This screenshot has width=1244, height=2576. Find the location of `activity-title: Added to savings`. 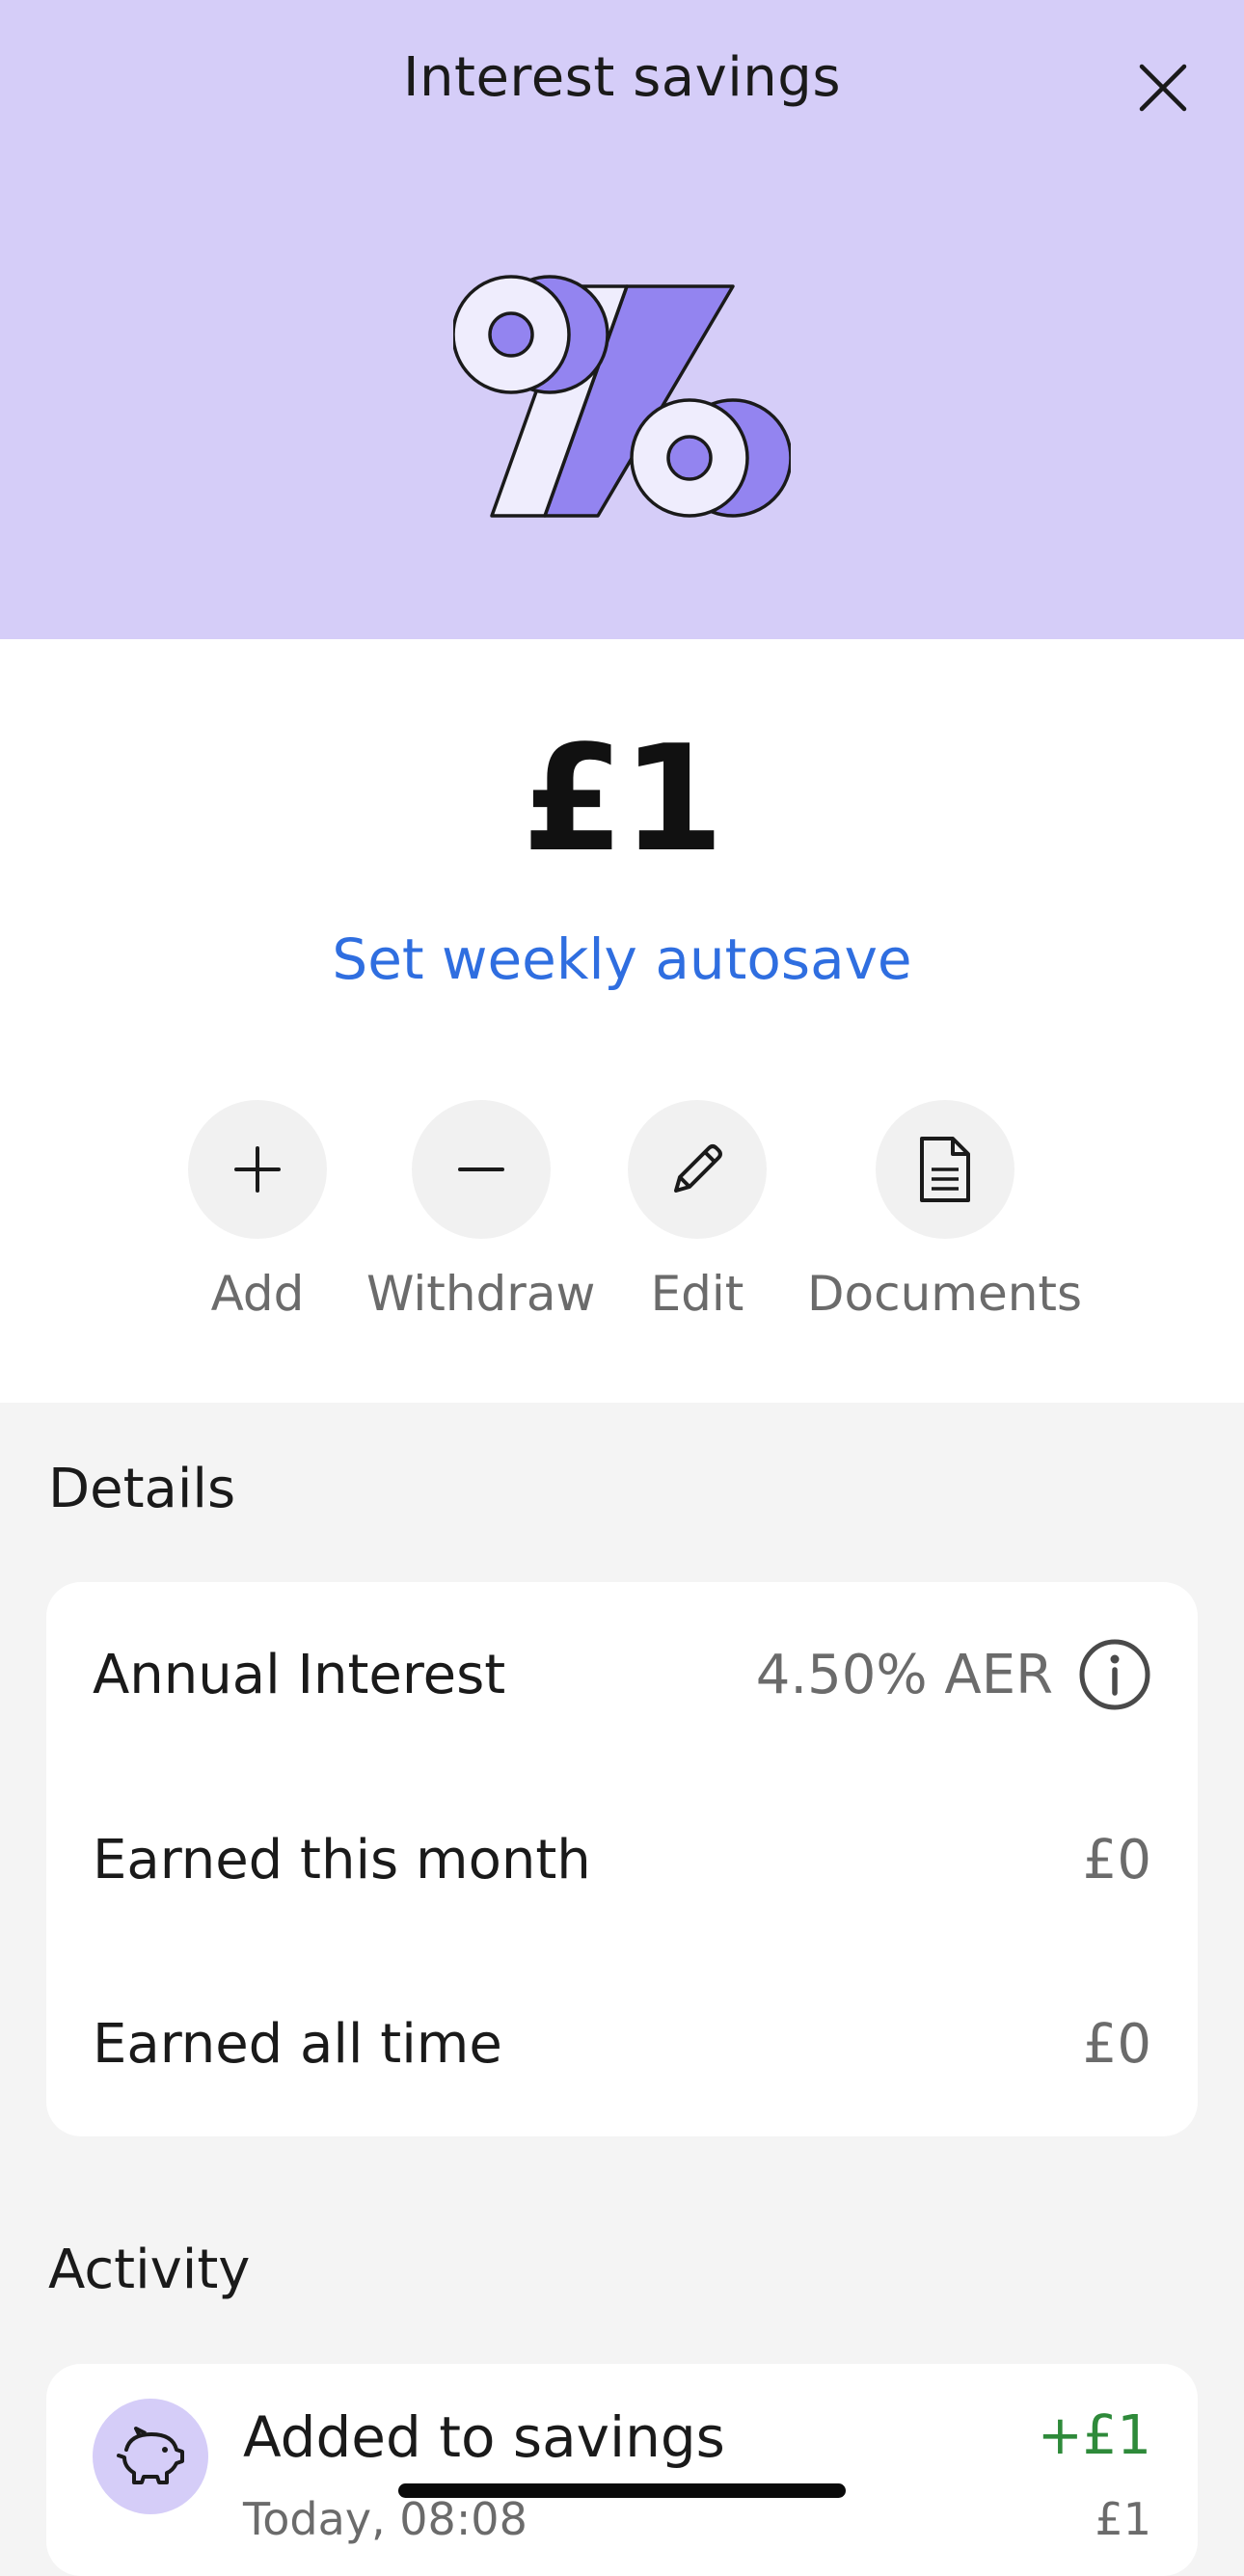

activity-title: Added to savings is located at coordinates (484, 2437).